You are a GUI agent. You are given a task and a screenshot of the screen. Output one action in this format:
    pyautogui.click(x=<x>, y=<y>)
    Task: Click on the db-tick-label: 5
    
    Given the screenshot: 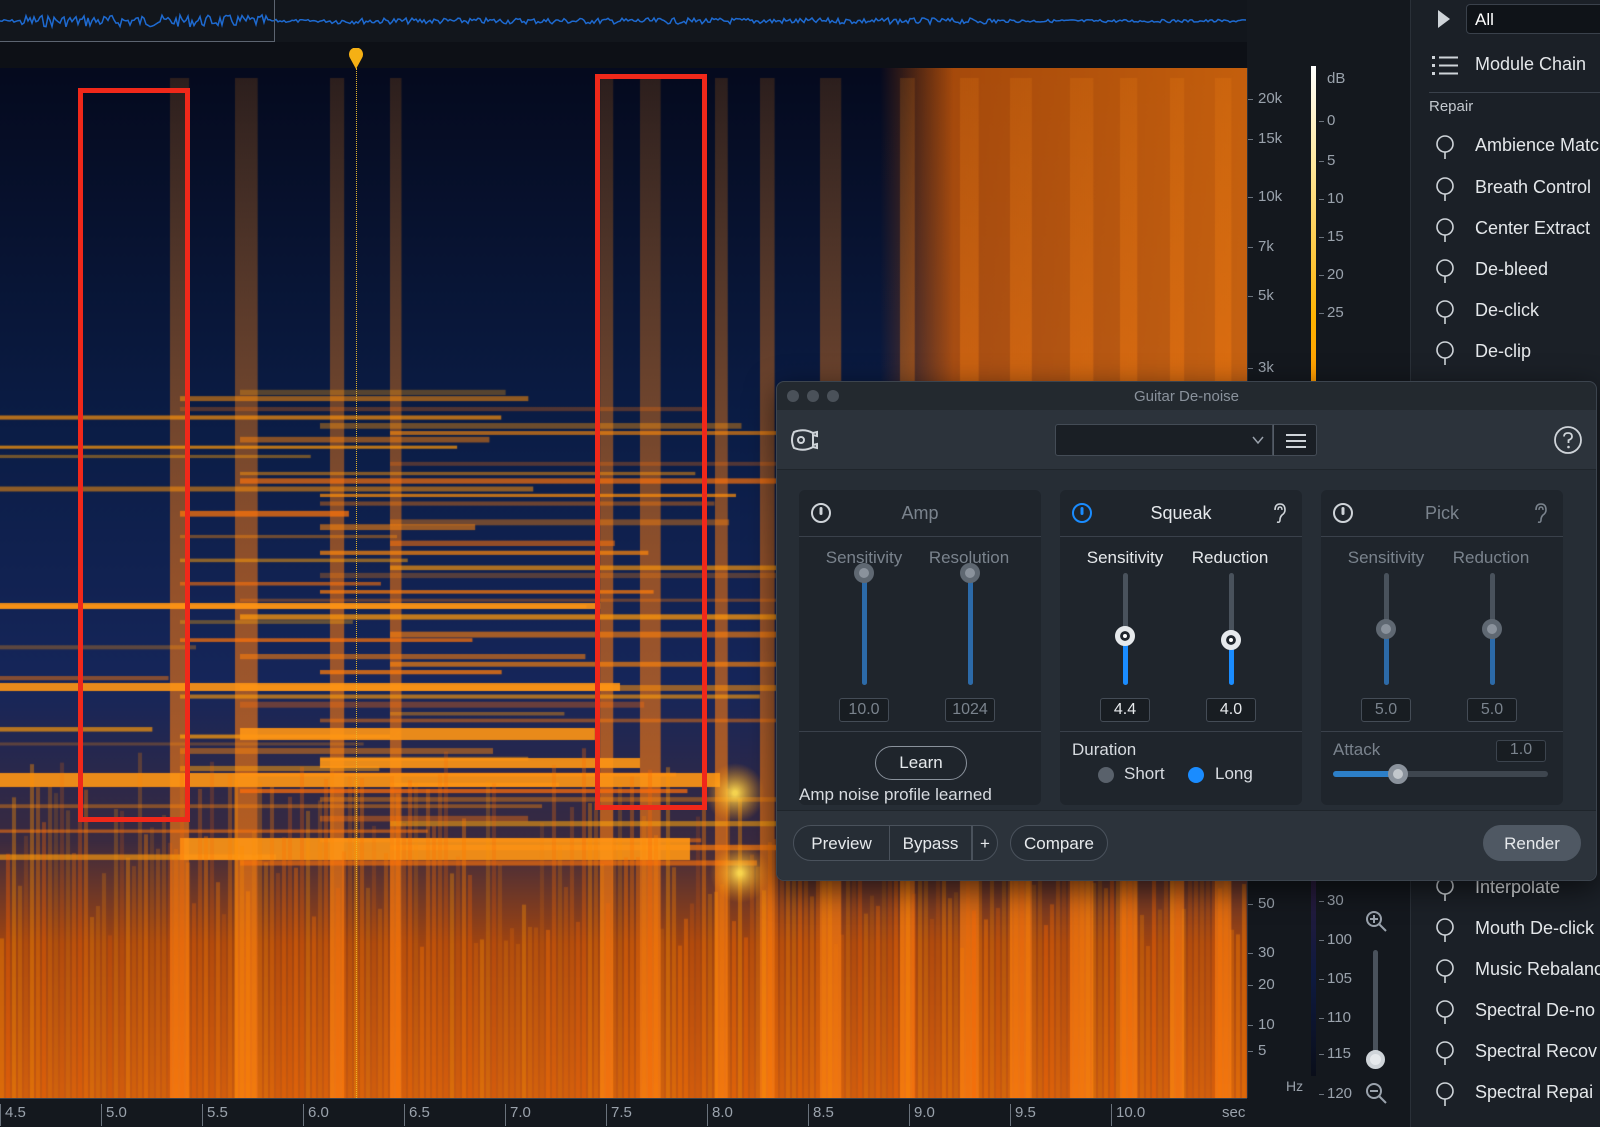 What is the action you would take?
    pyautogui.click(x=1331, y=160)
    